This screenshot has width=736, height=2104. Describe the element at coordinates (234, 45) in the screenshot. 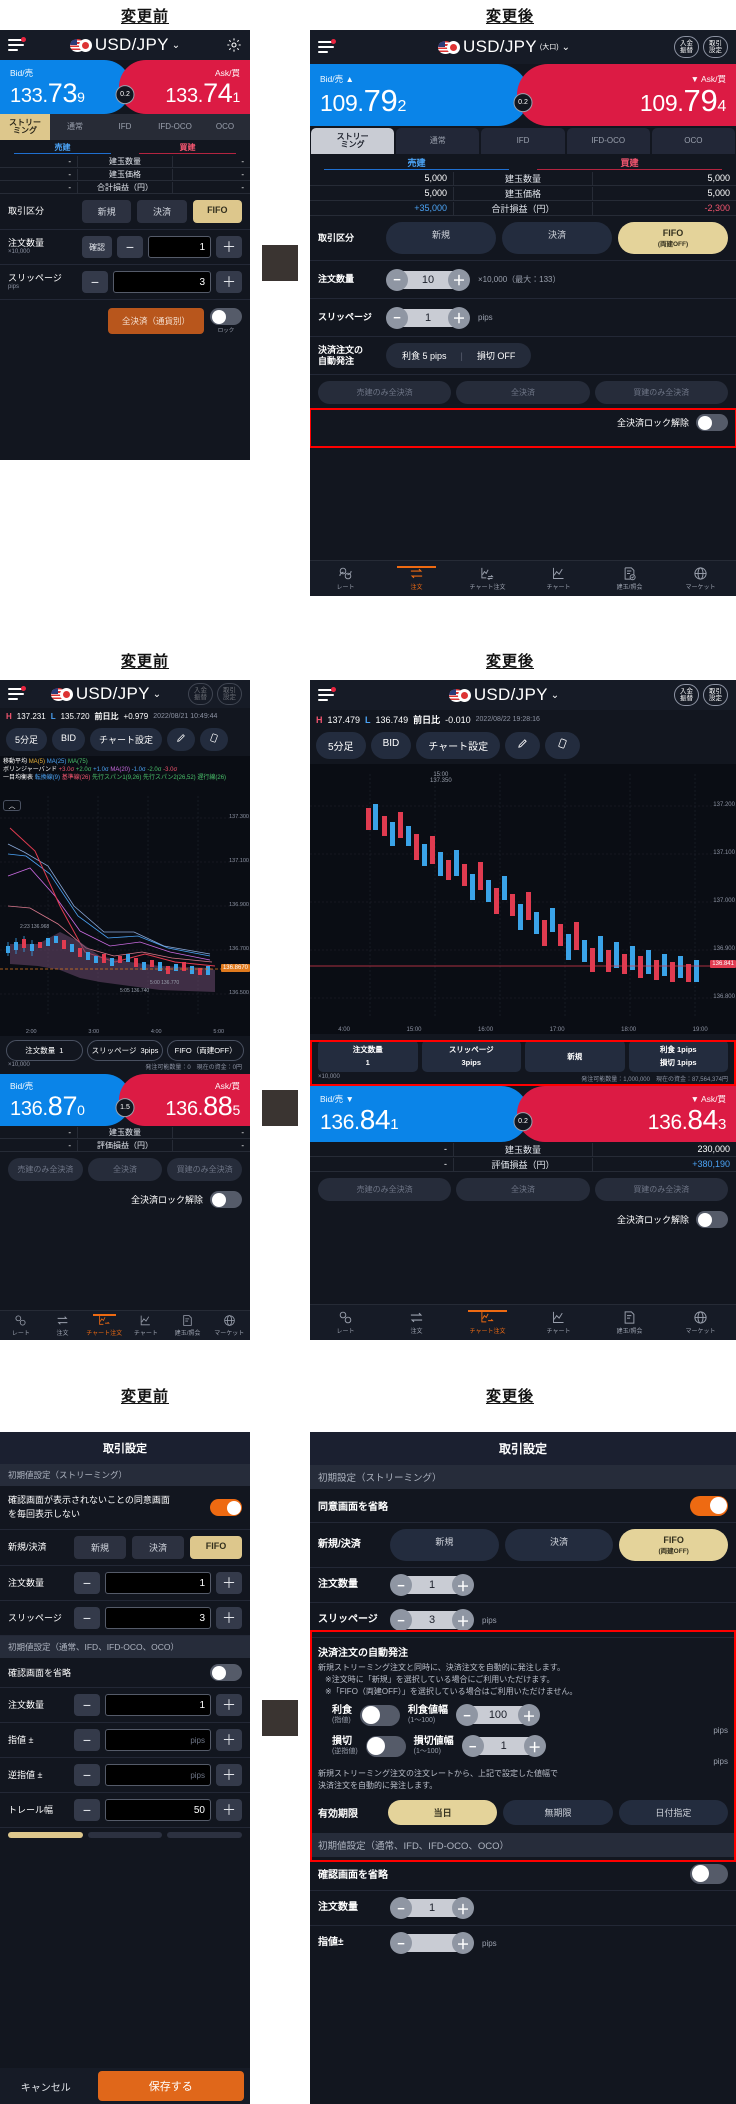

I see `gear-icon` at that location.